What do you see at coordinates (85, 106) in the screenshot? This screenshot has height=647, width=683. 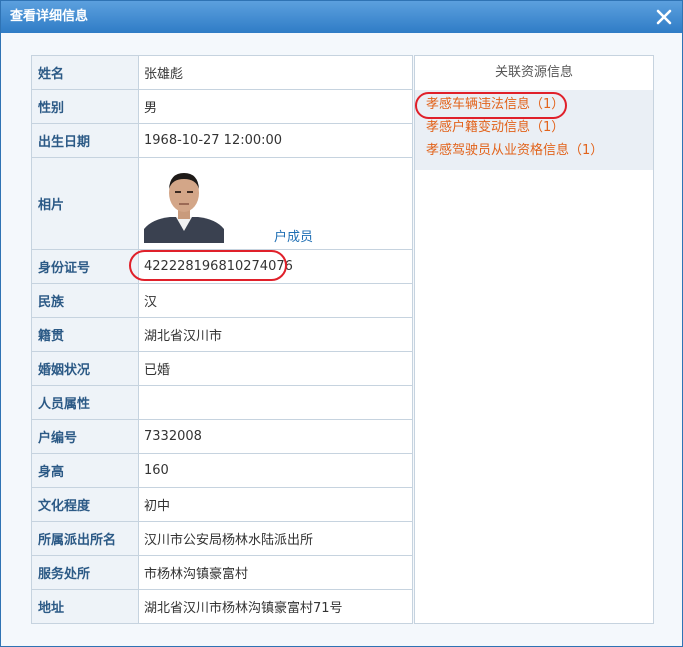 I see `field-label: 性别` at bounding box center [85, 106].